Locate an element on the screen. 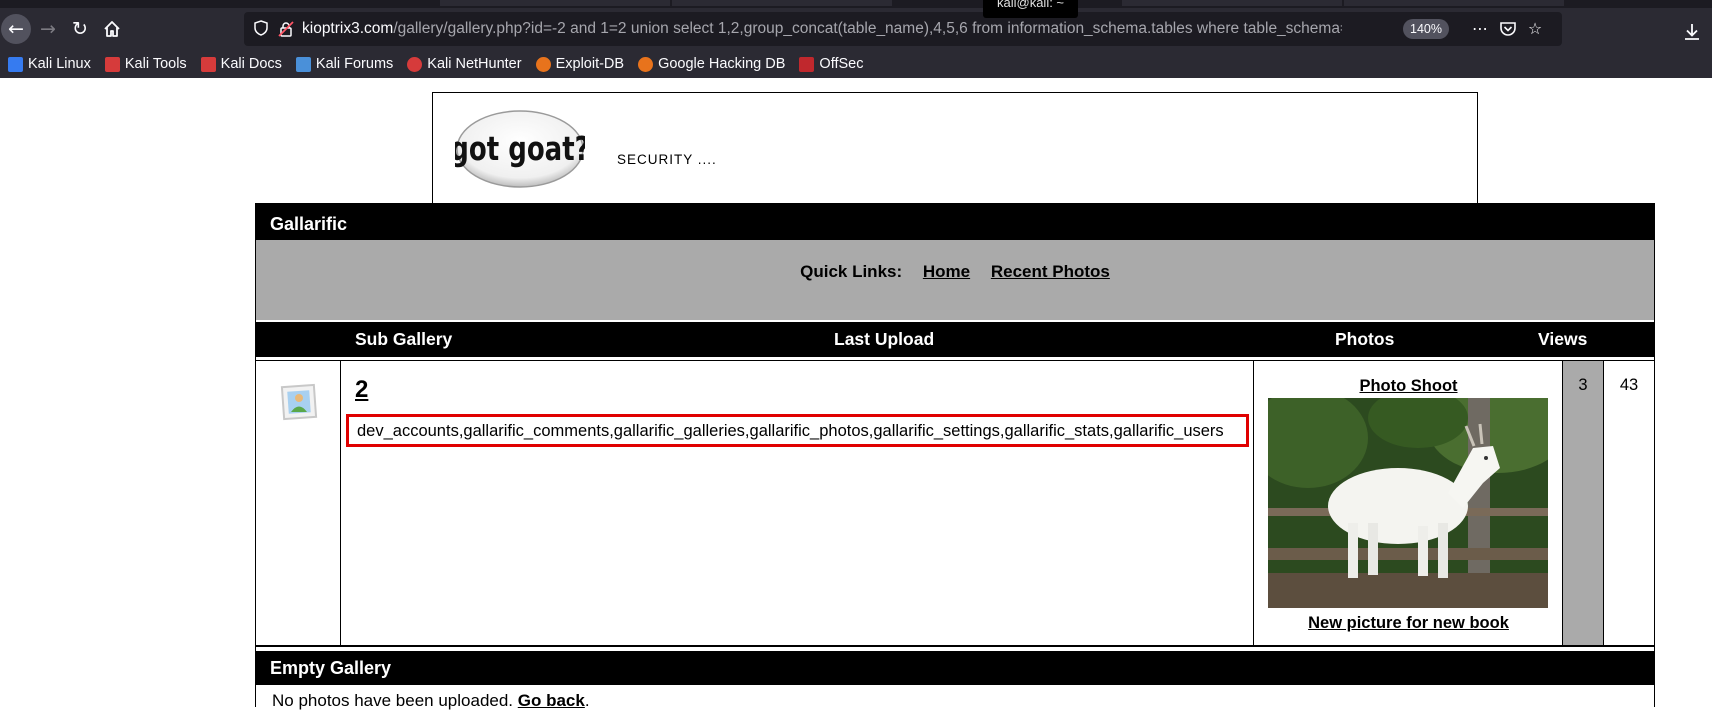 The image size is (1712, 711). bookmark-google-hacking-db: Google Hacking DB is located at coordinates (711, 64).